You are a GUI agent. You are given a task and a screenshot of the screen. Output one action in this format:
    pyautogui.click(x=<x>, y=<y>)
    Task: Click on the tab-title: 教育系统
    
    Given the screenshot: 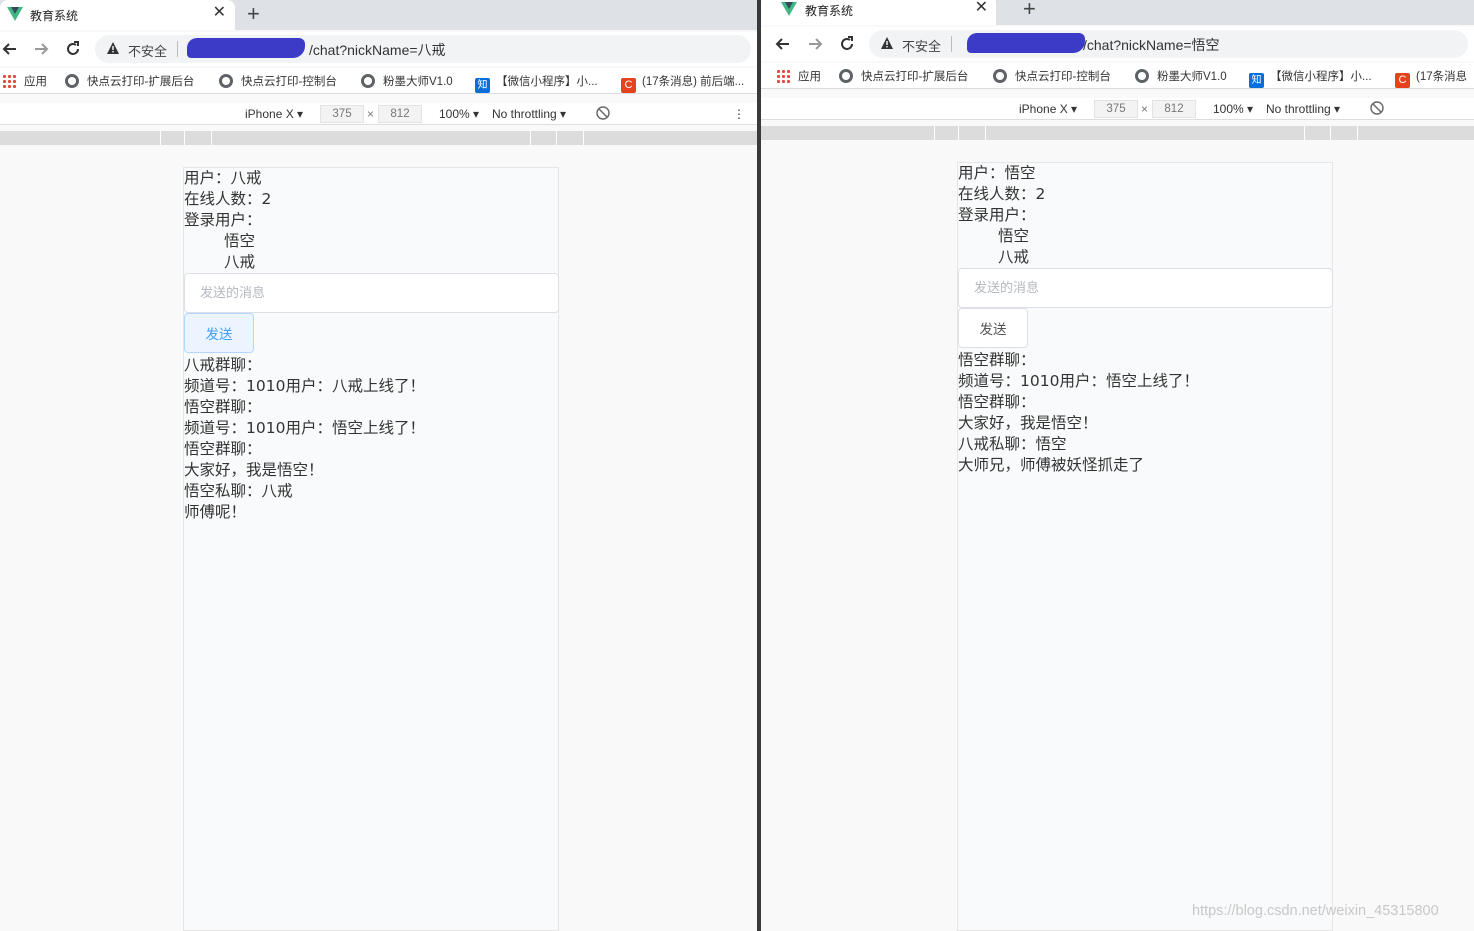 What is the action you would take?
    pyautogui.click(x=54, y=16)
    